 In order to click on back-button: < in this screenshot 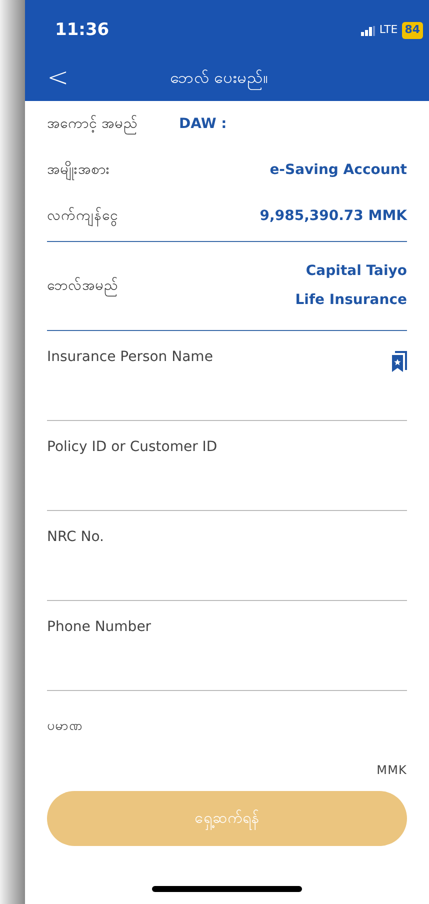, I will do `click(58, 78)`.